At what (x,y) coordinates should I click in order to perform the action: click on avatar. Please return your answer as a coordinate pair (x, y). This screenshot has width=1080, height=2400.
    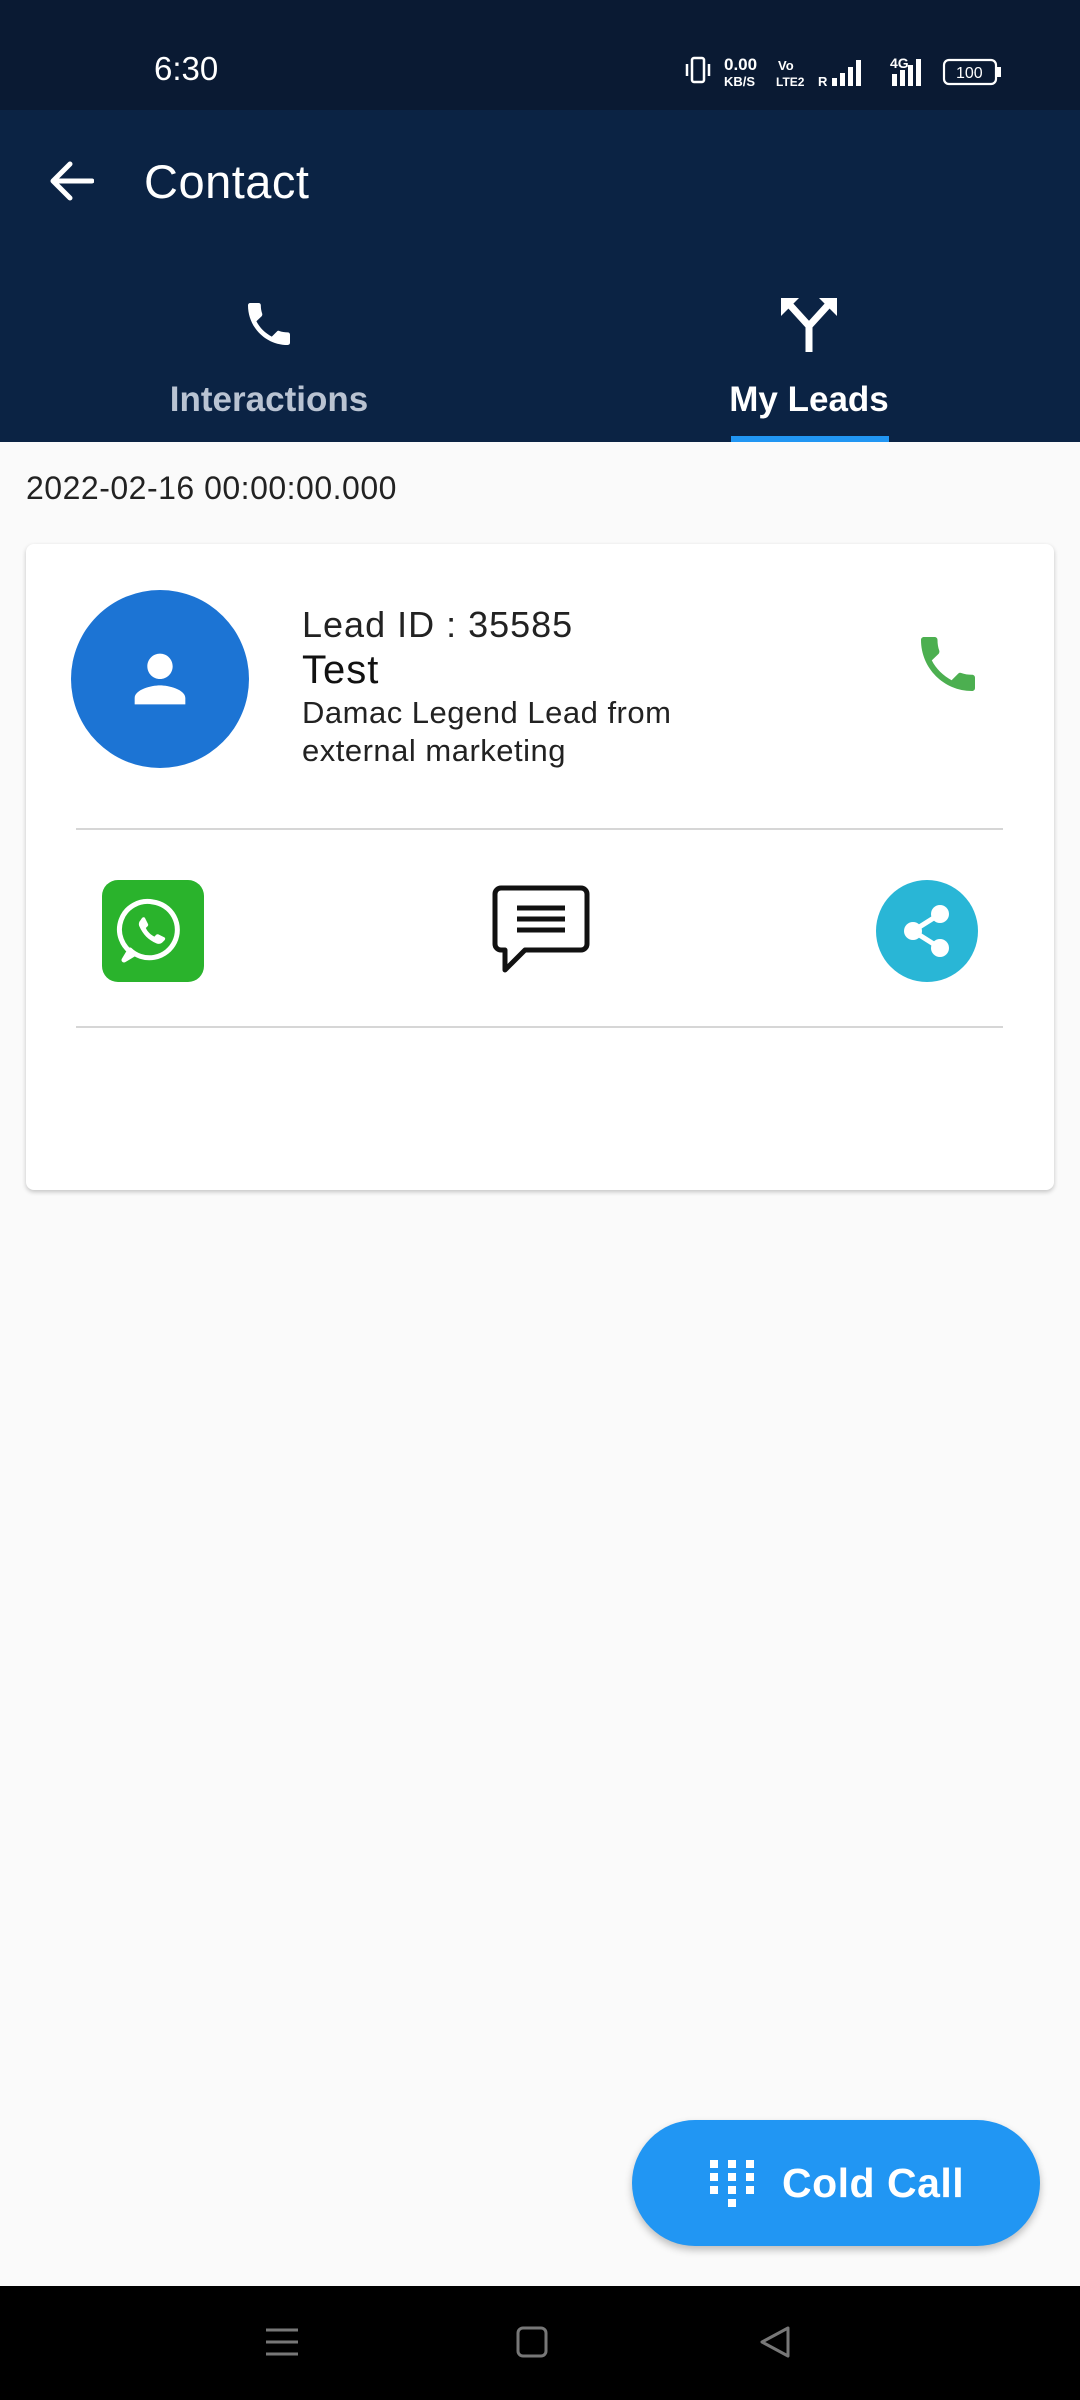
    Looking at the image, I should click on (160, 679).